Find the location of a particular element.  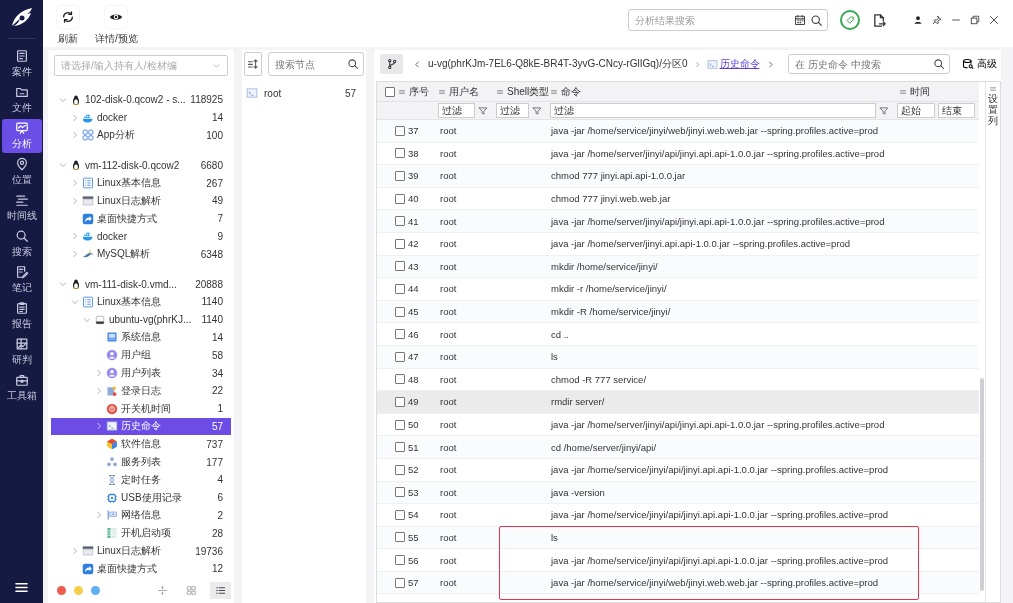

breadcrumb-link: 历史命令 is located at coordinates (733, 64).